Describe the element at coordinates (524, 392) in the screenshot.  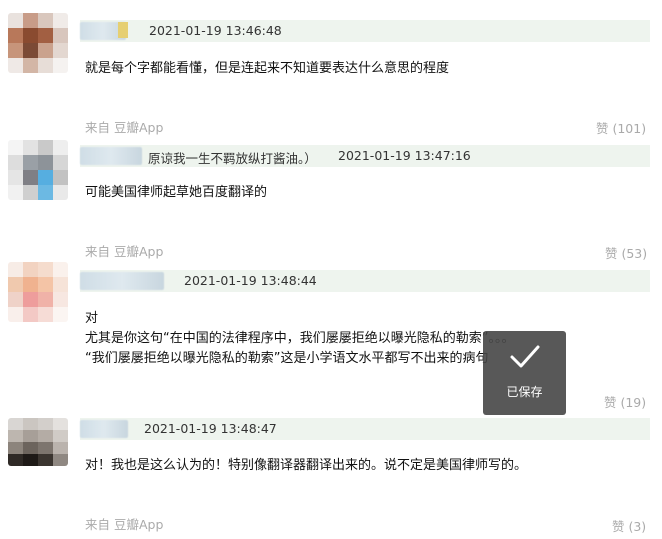
I see `toast-label: 已保存` at that location.